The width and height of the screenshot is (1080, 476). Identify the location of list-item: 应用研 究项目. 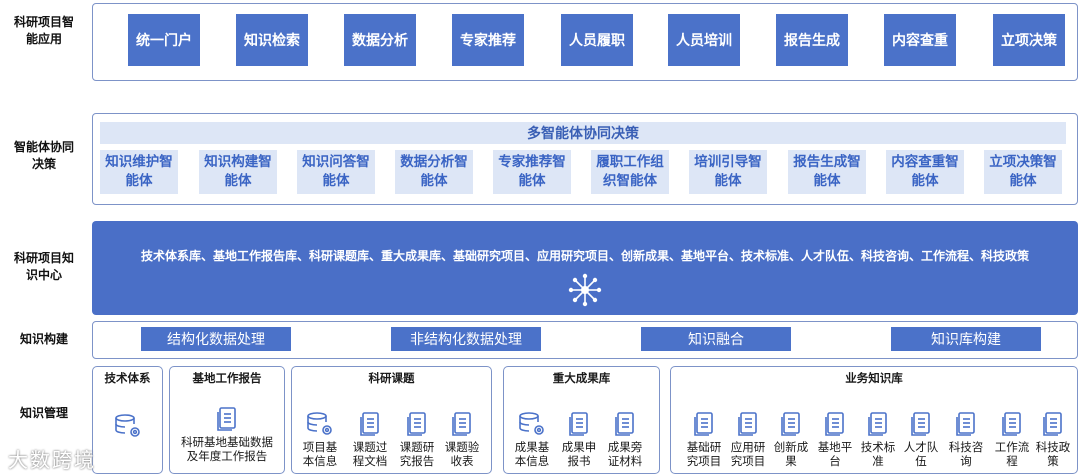
(748, 439).